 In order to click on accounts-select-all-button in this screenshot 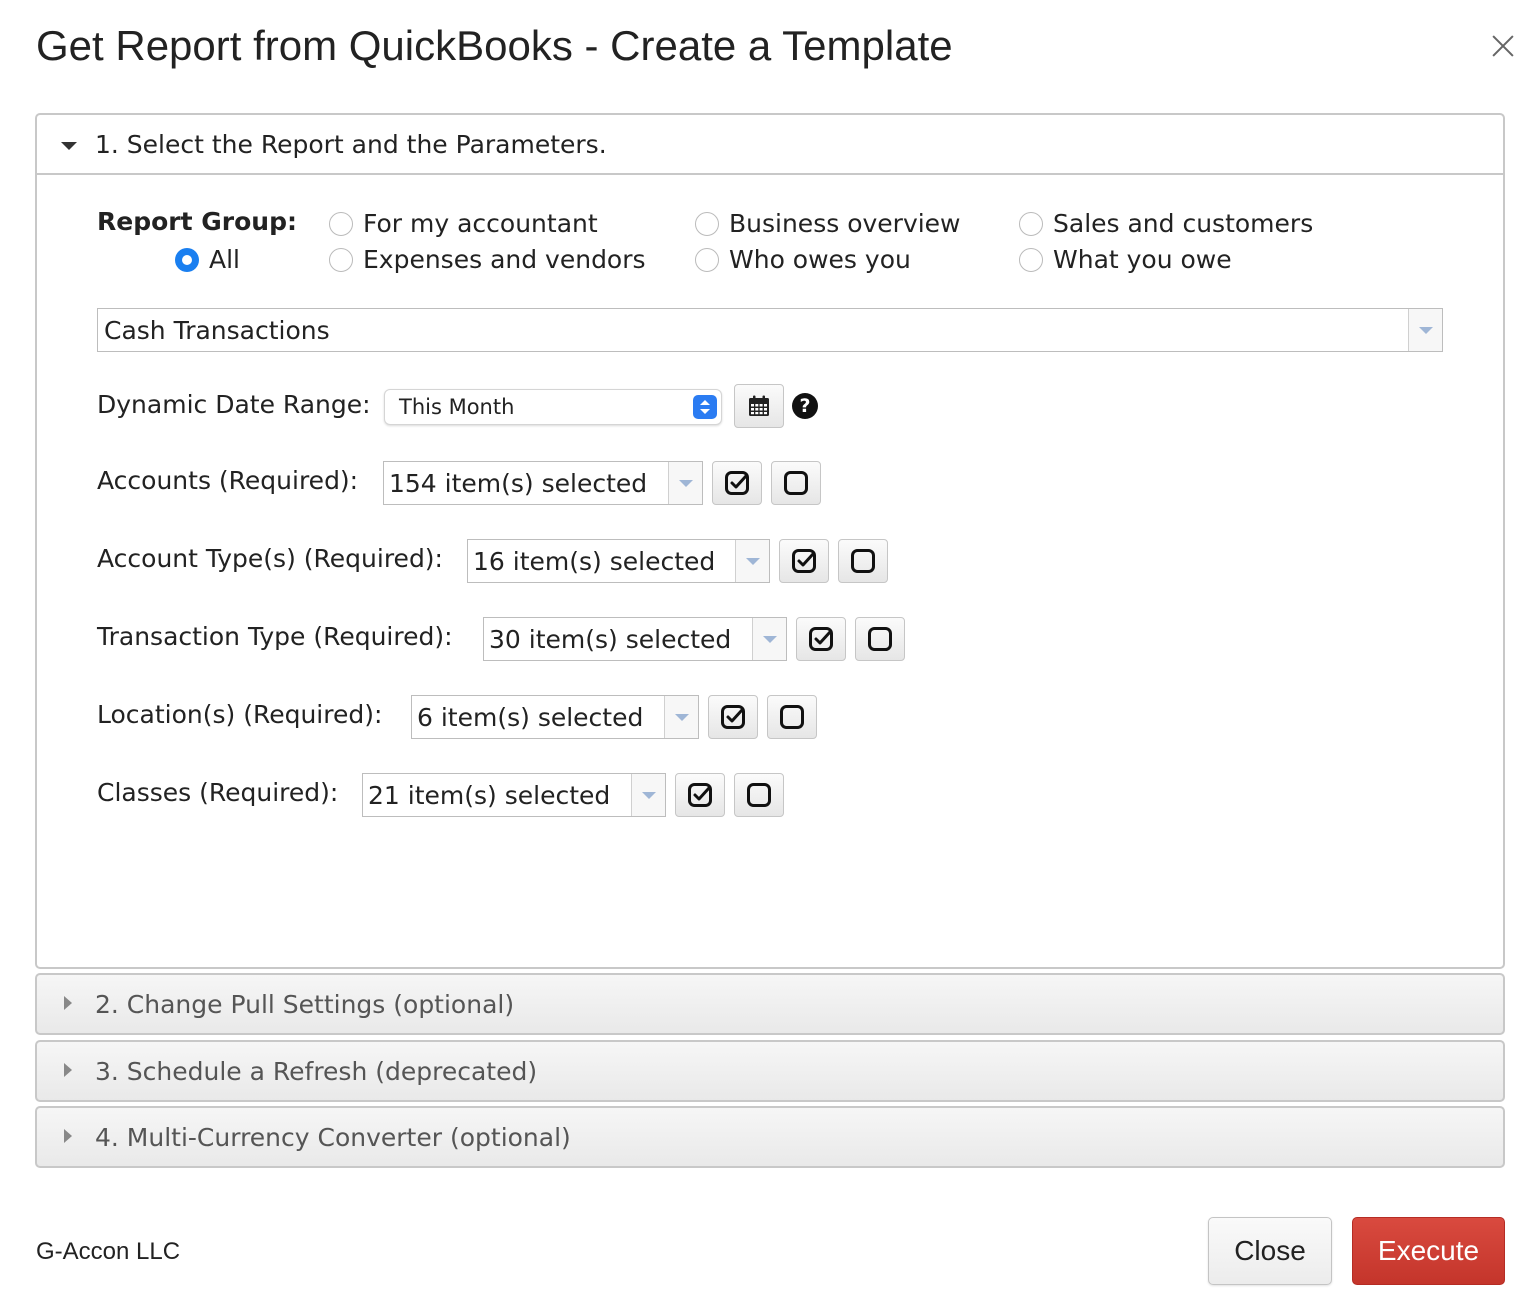, I will do `click(737, 483)`.